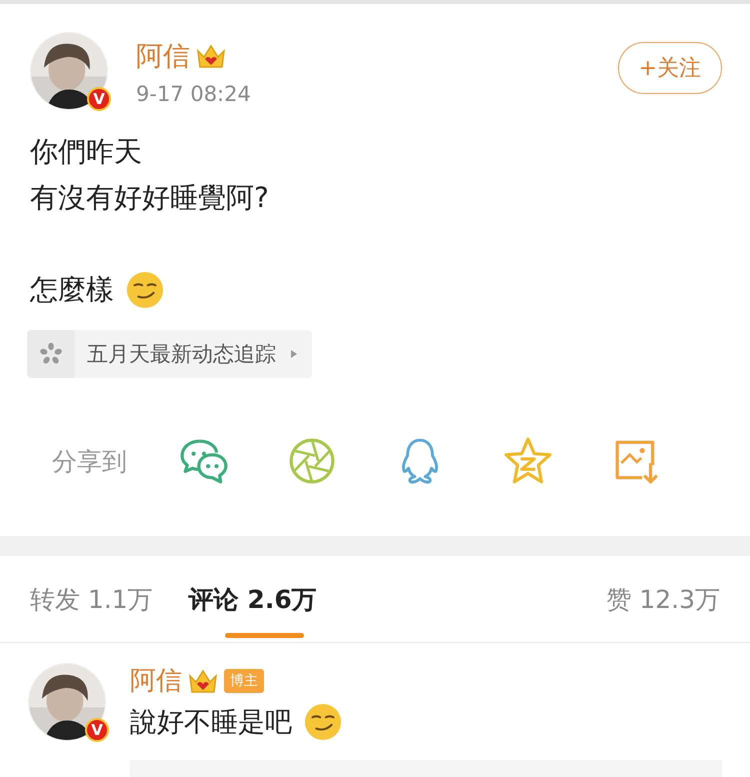 The width and height of the screenshot is (750, 777). Describe the element at coordinates (169, 354) in the screenshot. I see `topic-link: 五月天最新动态追踪` at that location.